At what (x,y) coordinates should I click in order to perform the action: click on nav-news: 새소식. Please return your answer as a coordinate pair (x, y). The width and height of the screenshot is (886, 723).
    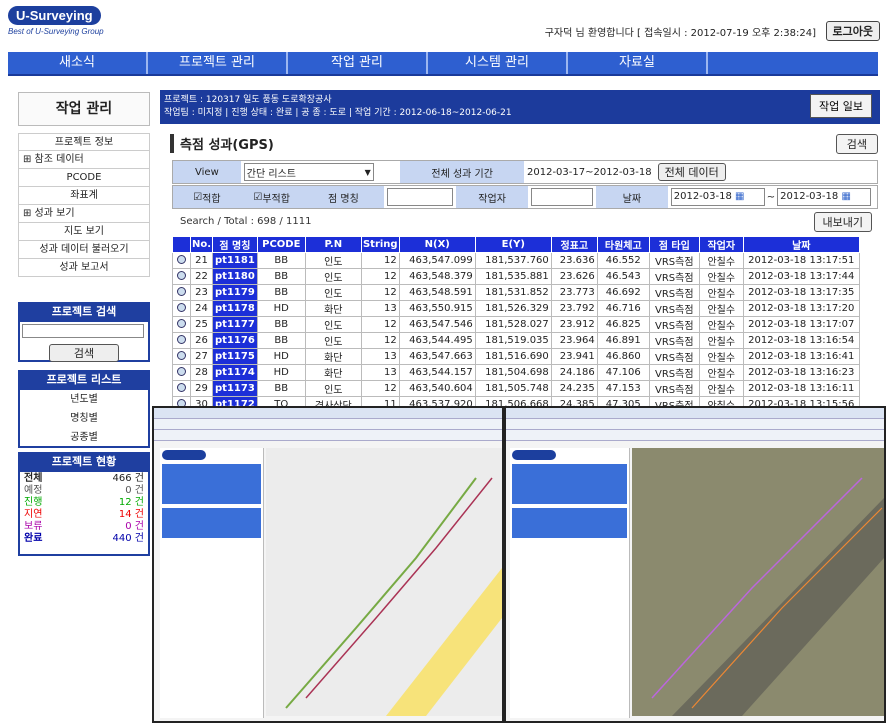
    Looking at the image, I should click on (78, 63).